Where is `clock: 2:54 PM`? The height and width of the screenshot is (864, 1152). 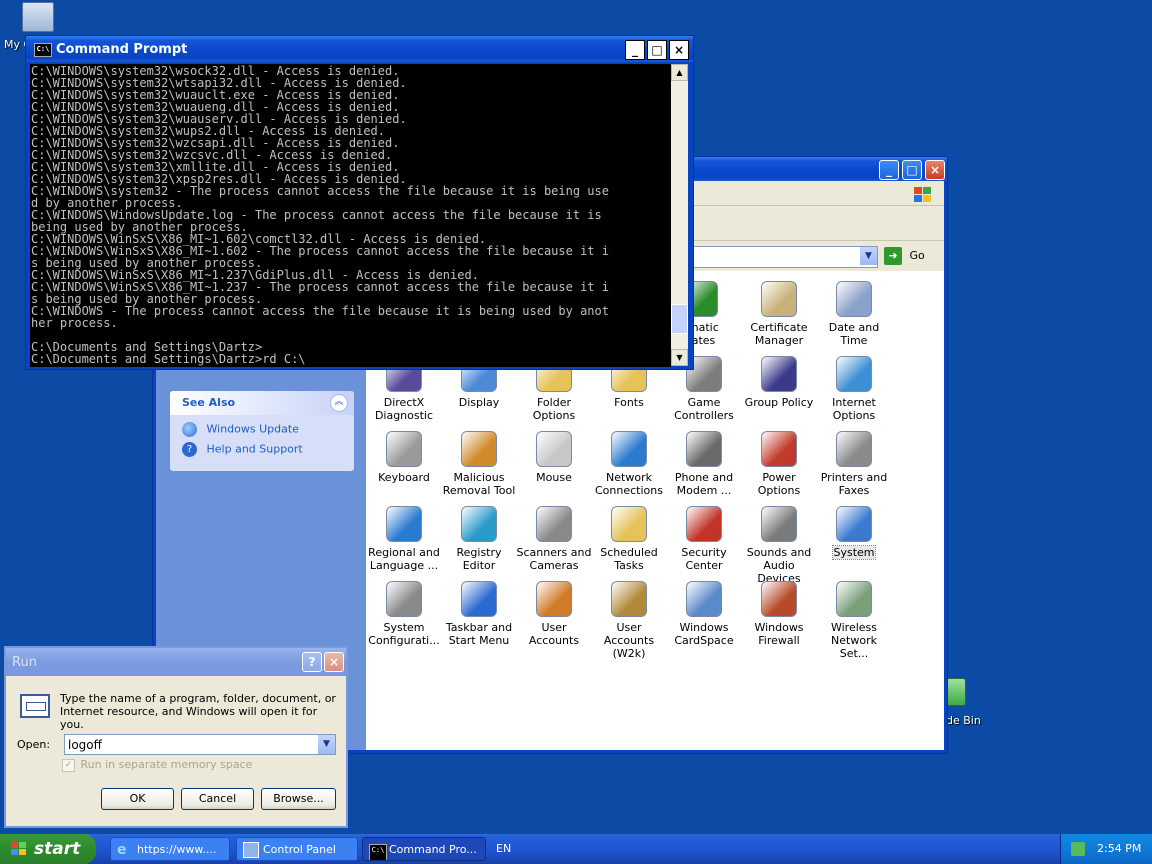
clock: 2:54 PM is located at coordinates (1119, 849).